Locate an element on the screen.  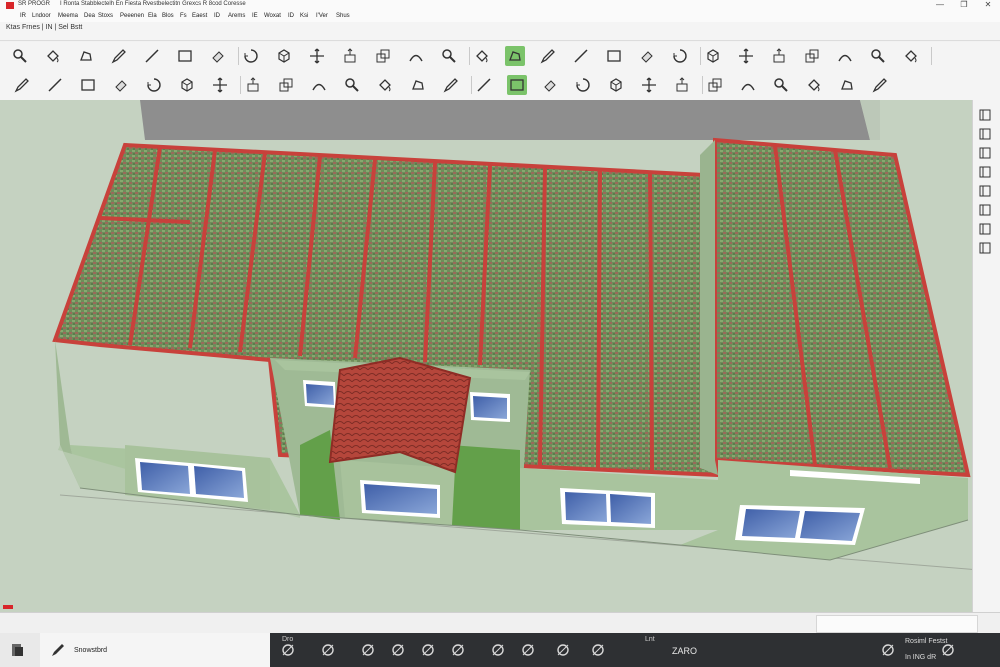
pan-icon is located at coordinates (581, 56).